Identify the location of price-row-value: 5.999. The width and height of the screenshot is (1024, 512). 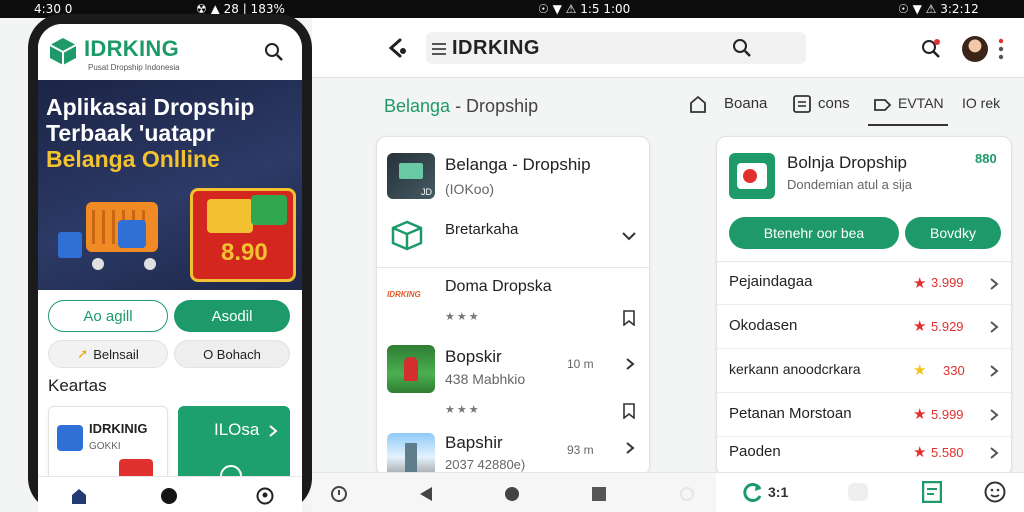
(947, 414).